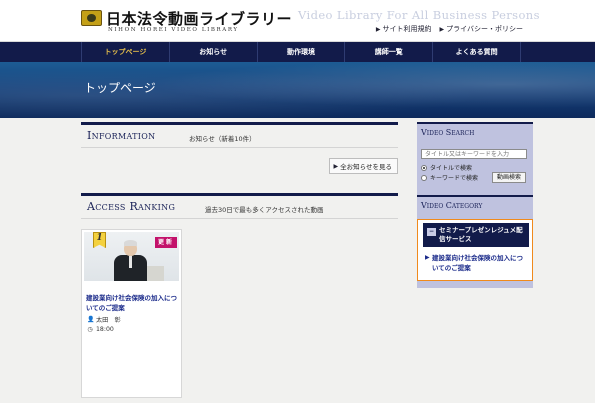 The width and height of the screenshot is (595, 403). What do you see at coordinates (407, 29) in the screenshot?
I see `terms-link-label: サイト利用規約` at bounding box center [407, 29].